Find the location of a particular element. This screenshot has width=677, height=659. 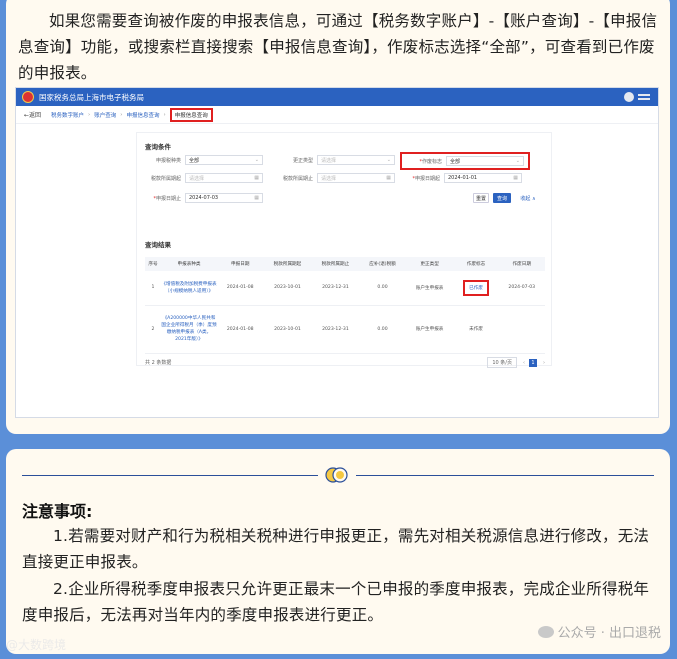

breadcrumb-item: 账户查询 is located at coordinates (105, 115).